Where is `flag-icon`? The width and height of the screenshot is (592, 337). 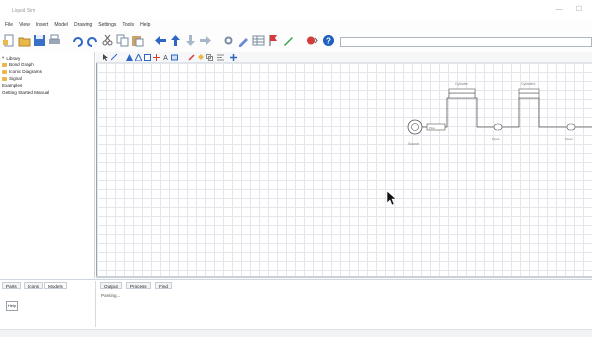 flag-icon is located at coordinates (273, 40).